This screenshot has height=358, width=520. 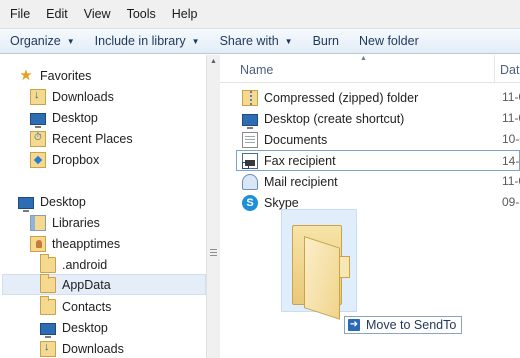 What do you see at coordinates (57, 14) in the screenshot?
I see `menu-edit: Edit` at bounding box center [57, 14].